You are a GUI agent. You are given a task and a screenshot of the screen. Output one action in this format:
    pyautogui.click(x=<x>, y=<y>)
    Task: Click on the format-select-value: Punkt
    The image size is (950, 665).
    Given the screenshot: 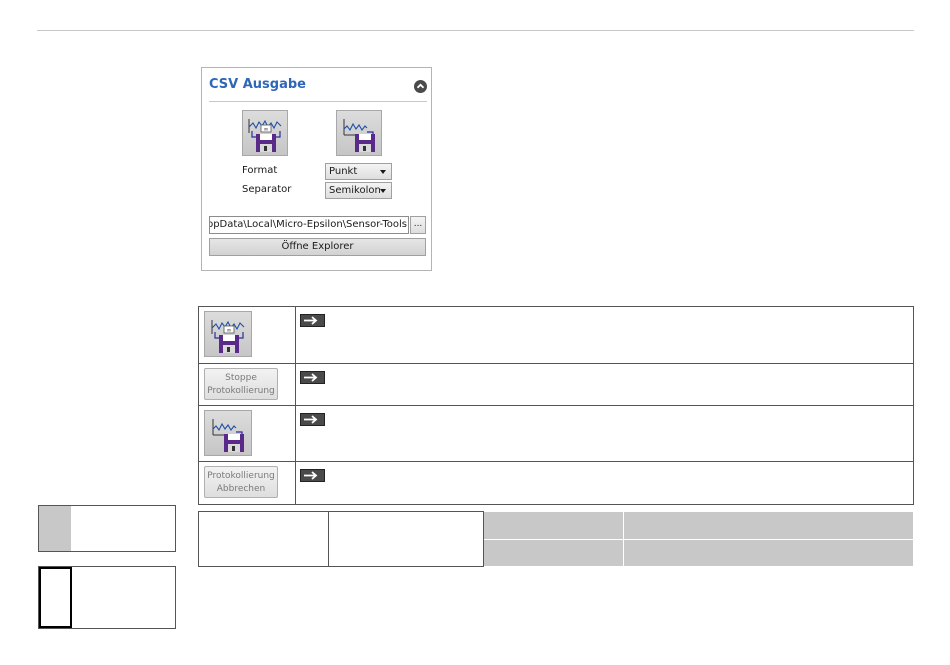 What is the action you would take?
    pyautogui.click(x=343, y=171)
    